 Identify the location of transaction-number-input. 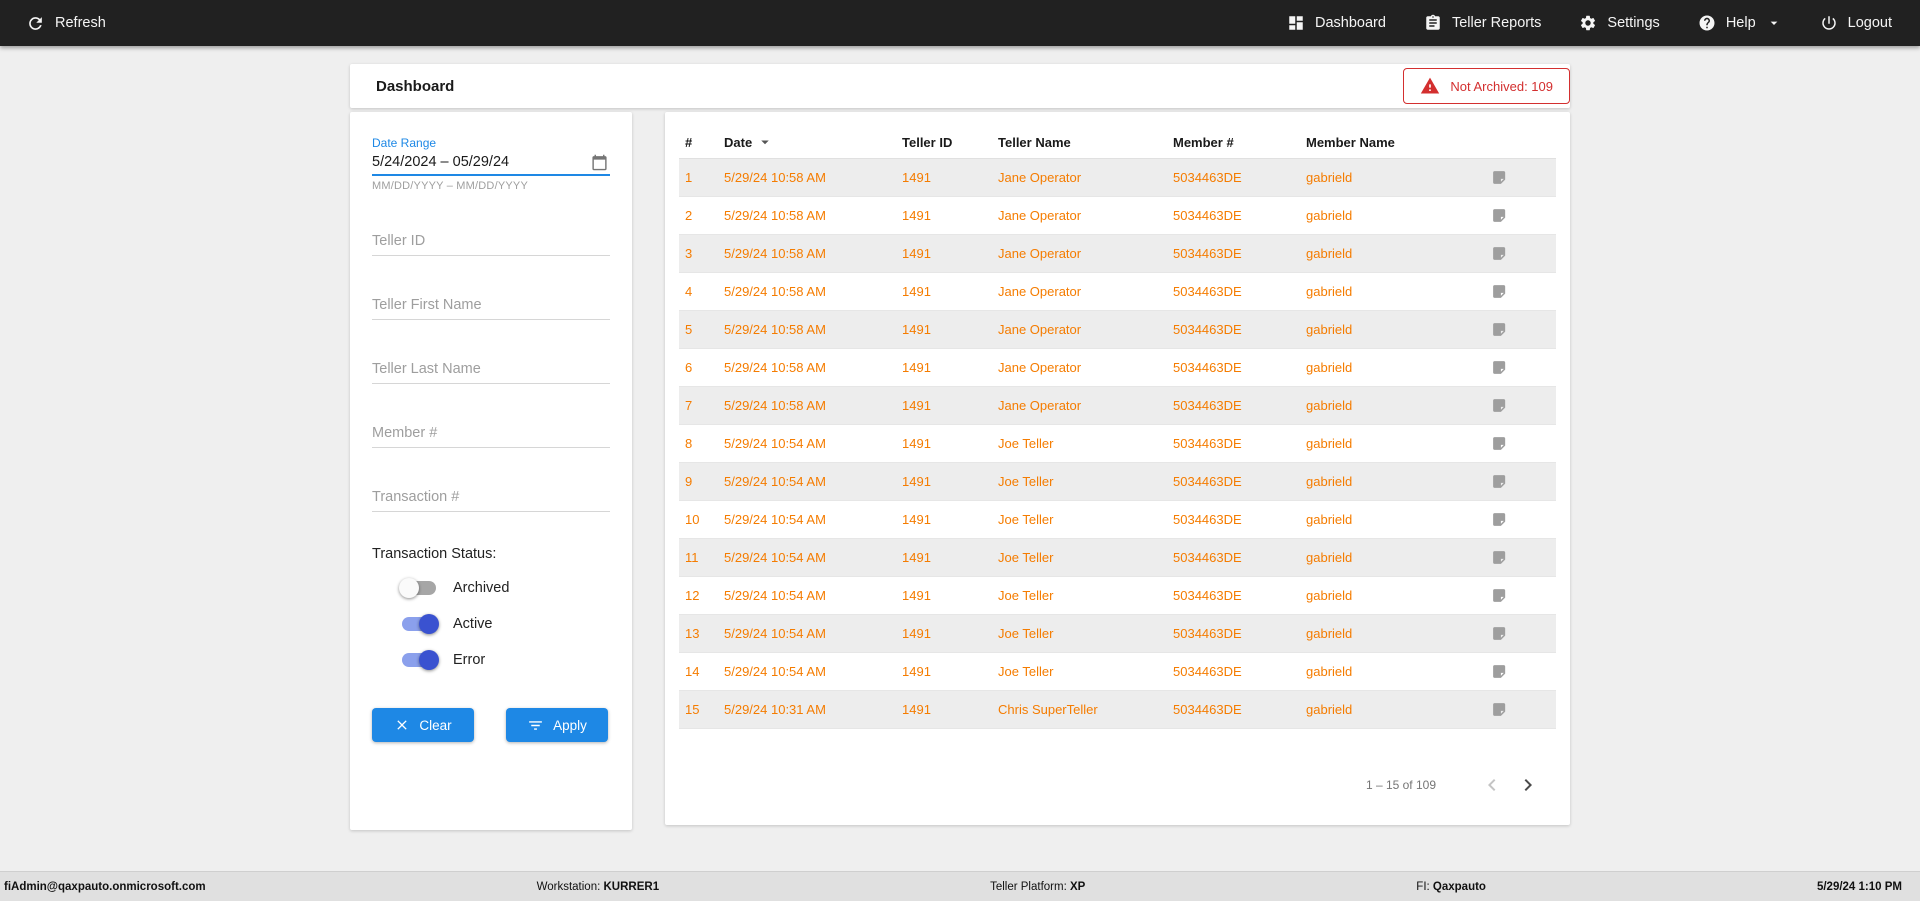
(491, 497).